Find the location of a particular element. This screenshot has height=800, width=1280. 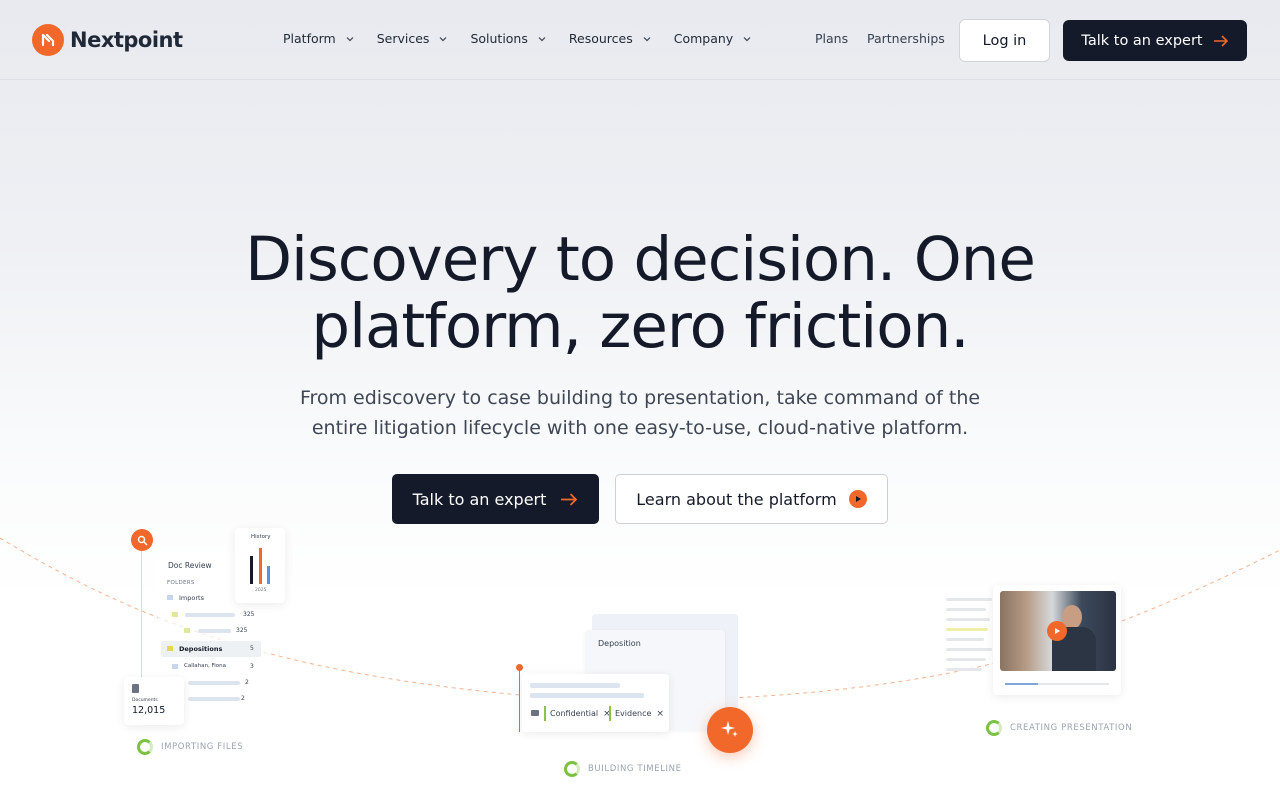

nav-item-solutions: Solutions is located at coordinates (508, 38).